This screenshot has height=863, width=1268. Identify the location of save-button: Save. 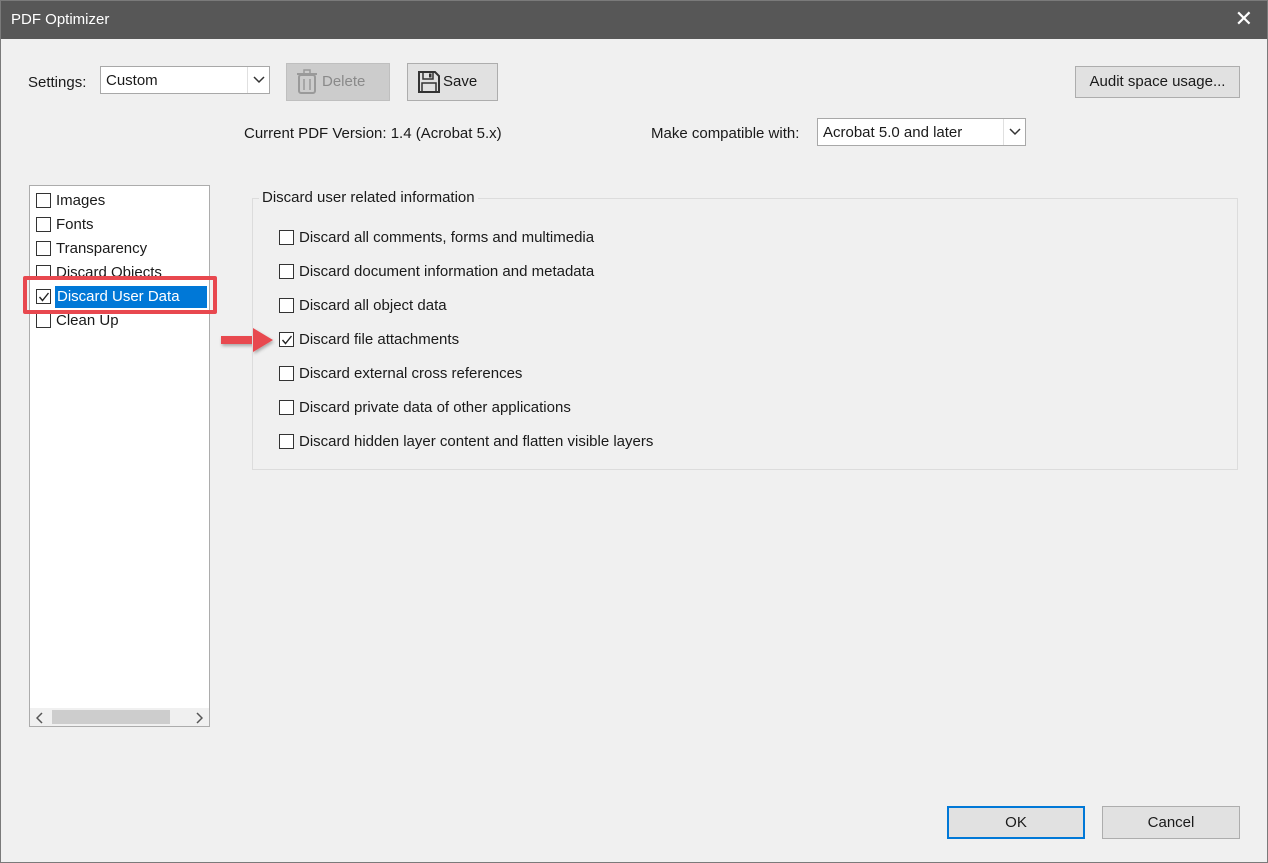
(452, 82).